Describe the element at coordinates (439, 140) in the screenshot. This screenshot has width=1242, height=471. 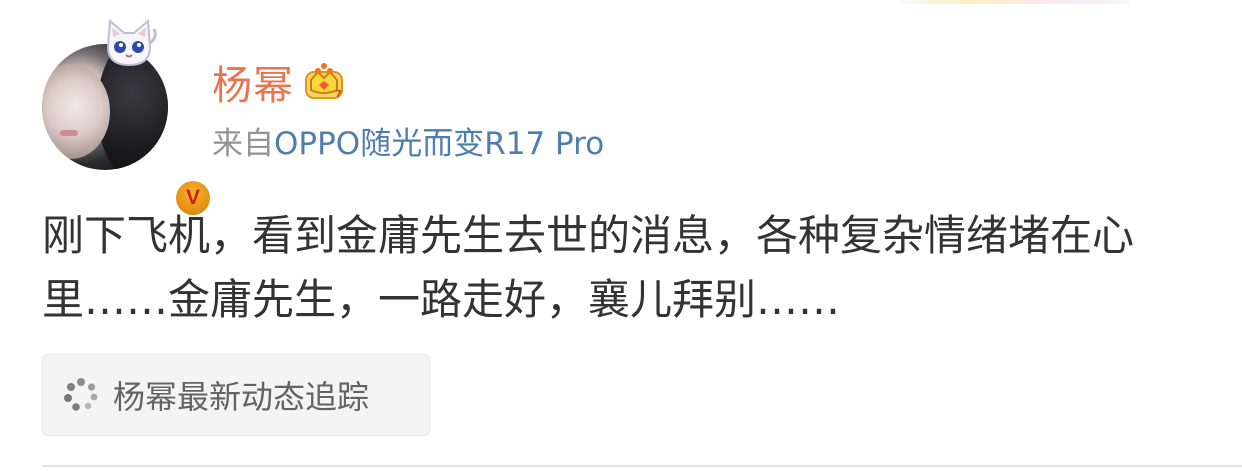
I see `source-device-link: OPPO随光而变R17 Pro` at that location.